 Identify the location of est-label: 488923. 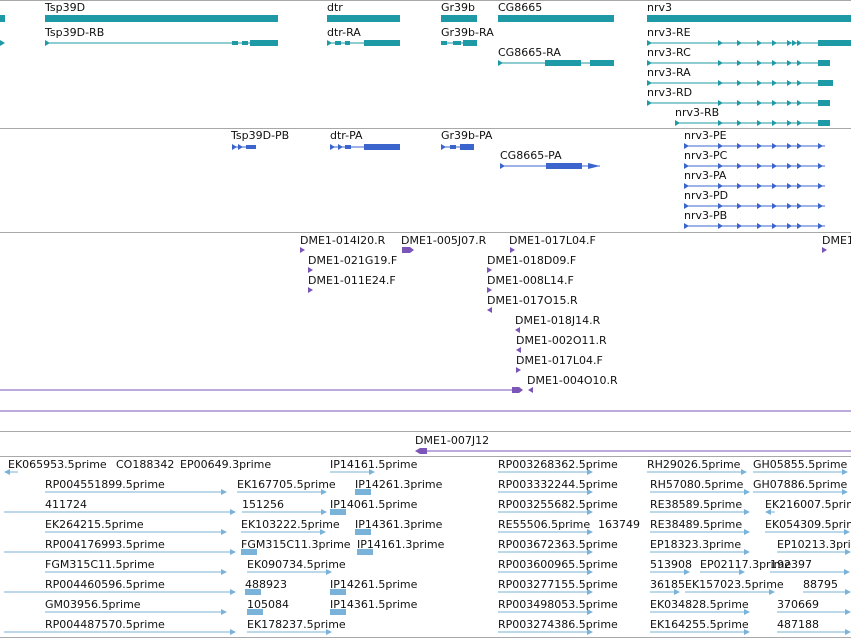
(266, 584).